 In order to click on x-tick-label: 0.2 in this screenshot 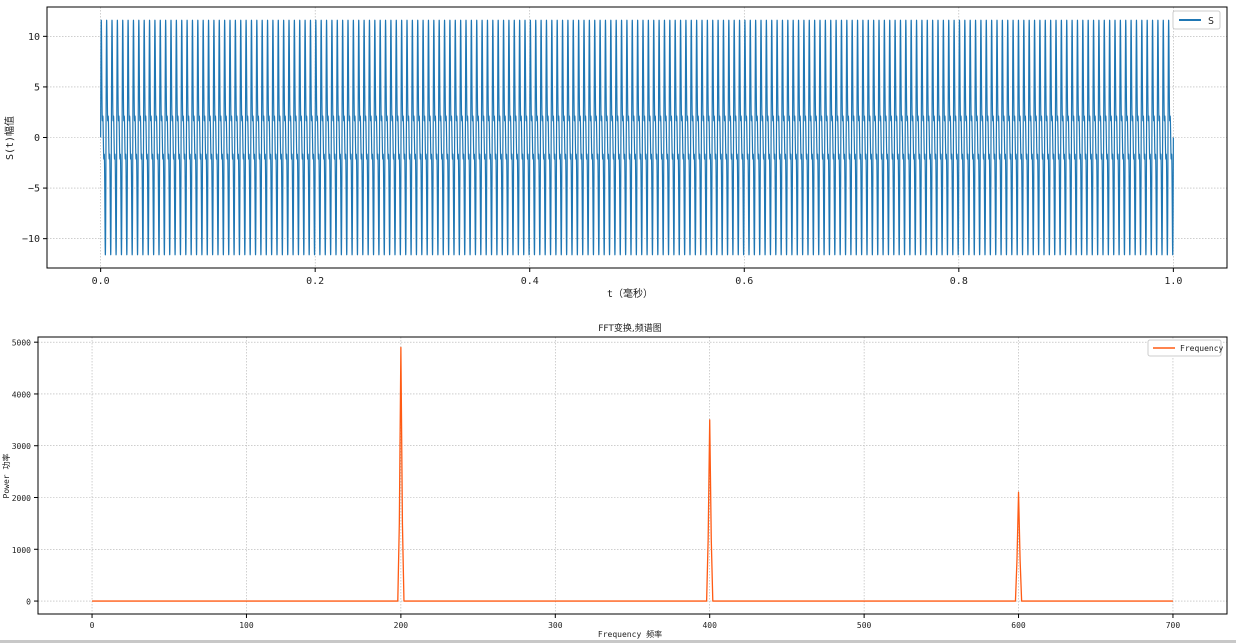, I will do `click(315, 281)`.